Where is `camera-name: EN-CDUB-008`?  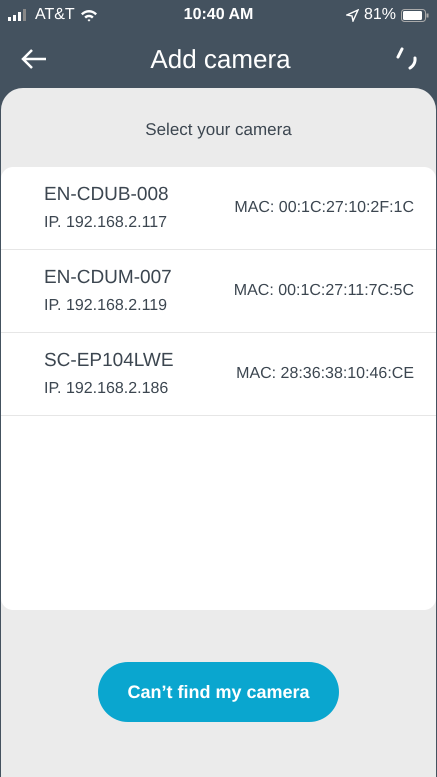
camera-name: EN-CDUB-008 is located at coordinates (107, 195).